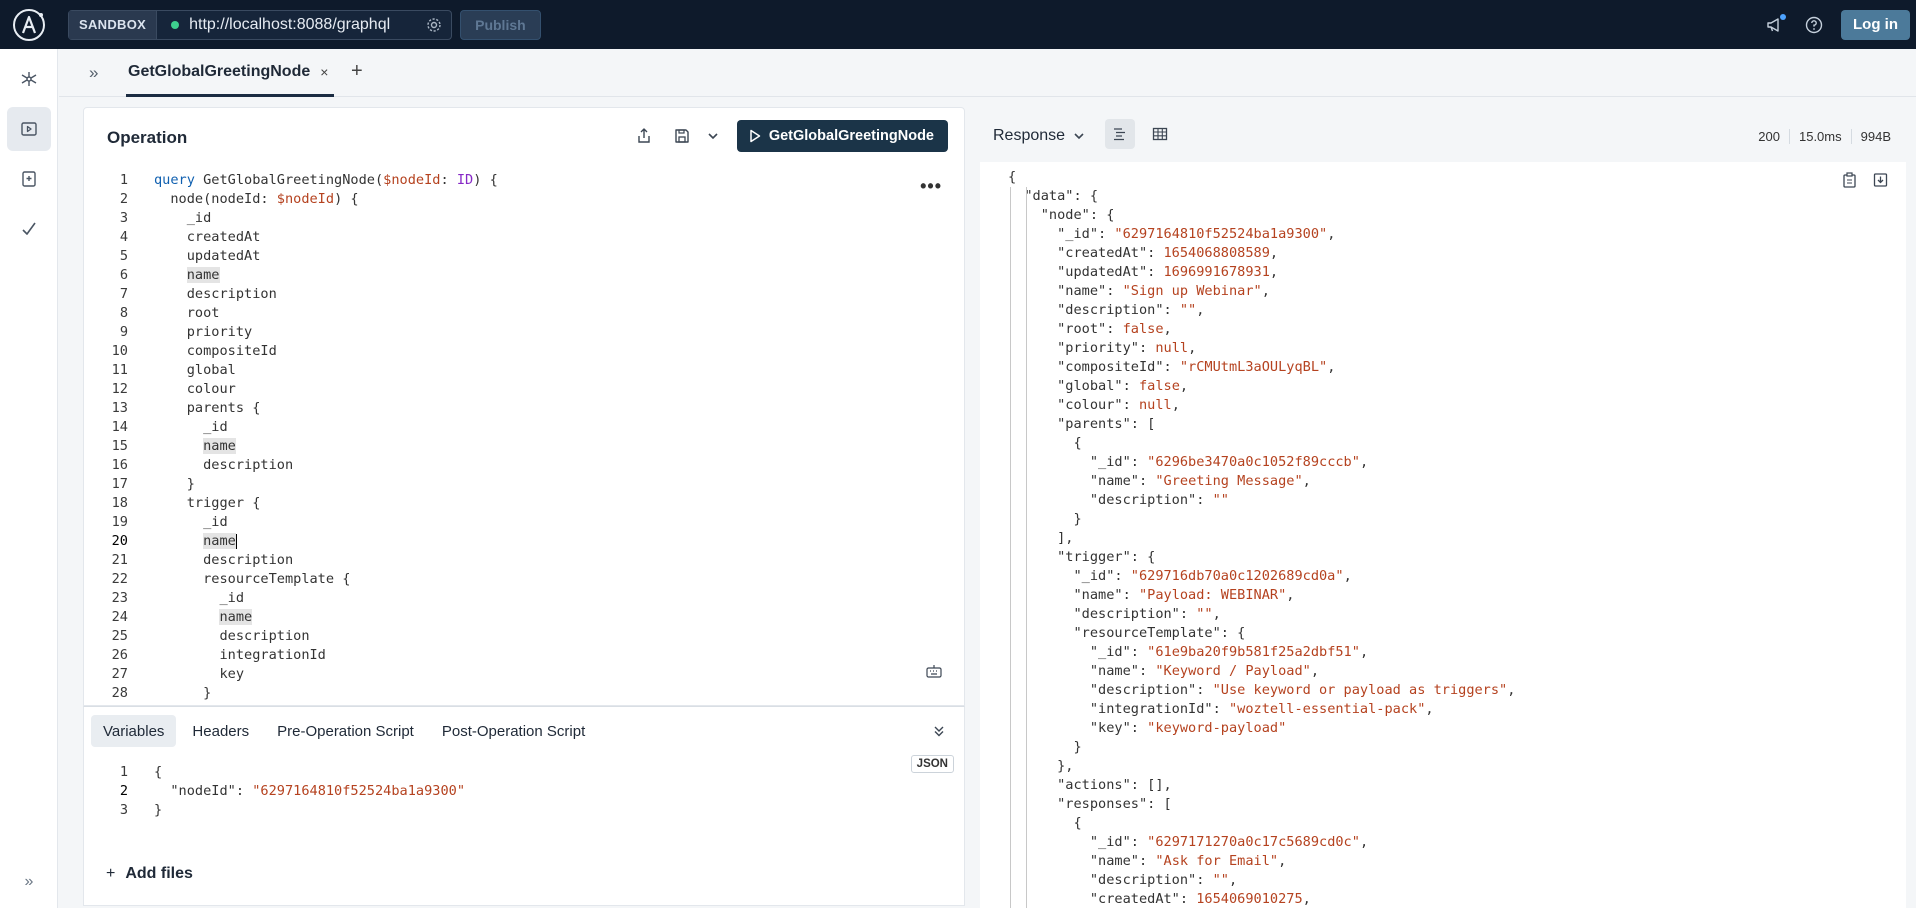  What do you see at coordinates (1880, 182) in the screenshot?
I see `download-icon` at bounding box center [1880, 182].